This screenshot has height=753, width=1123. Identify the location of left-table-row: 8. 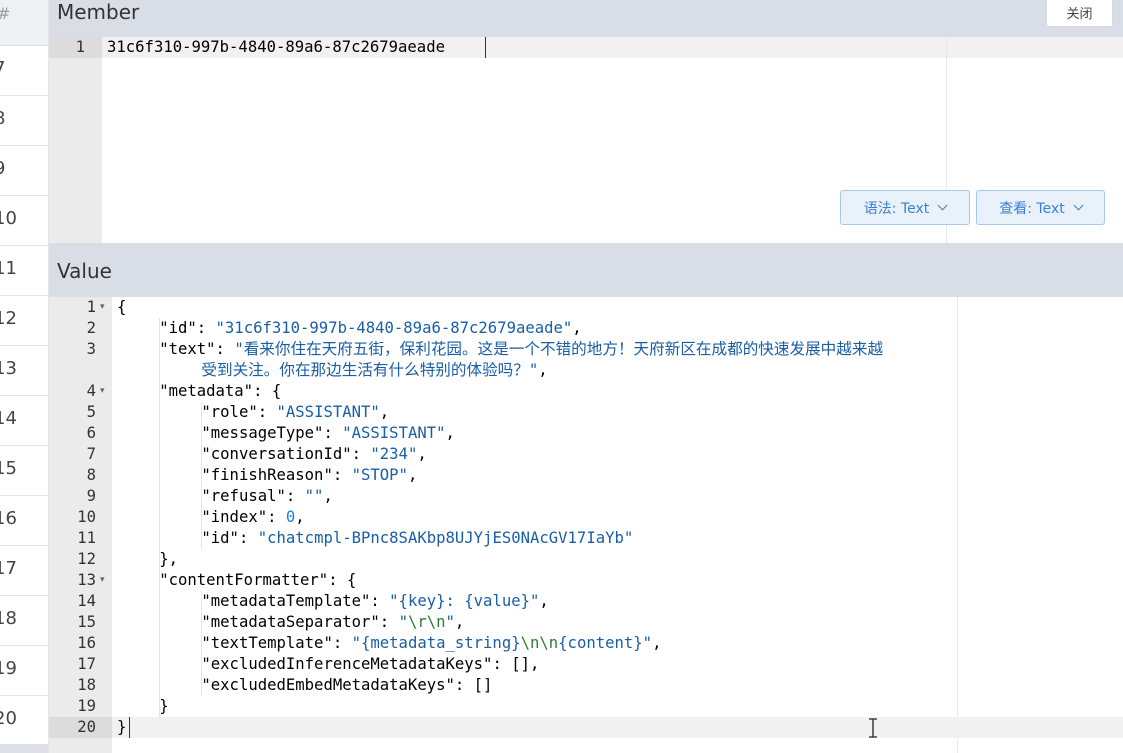
(24, 121).